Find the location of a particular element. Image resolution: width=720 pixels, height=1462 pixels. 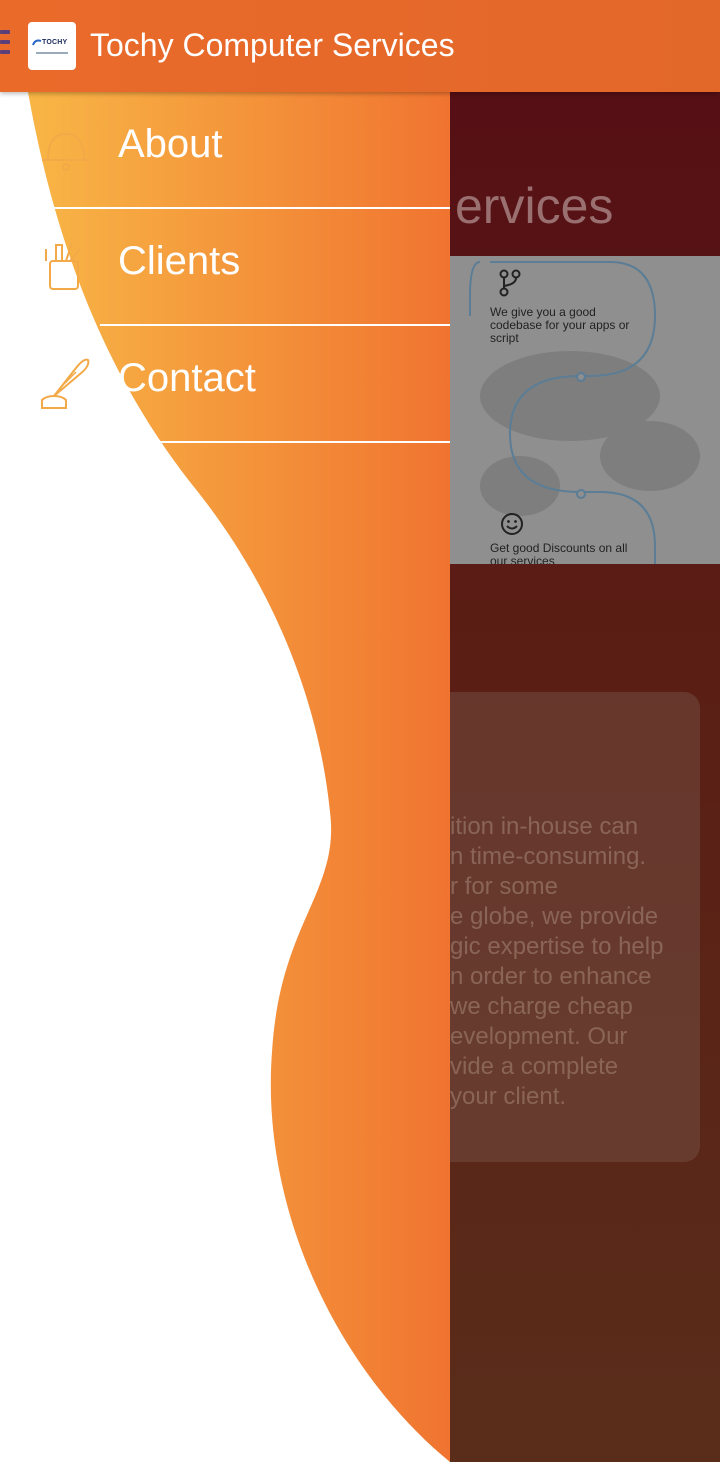

services-heading: ervices is located at coordinates (534, 206).